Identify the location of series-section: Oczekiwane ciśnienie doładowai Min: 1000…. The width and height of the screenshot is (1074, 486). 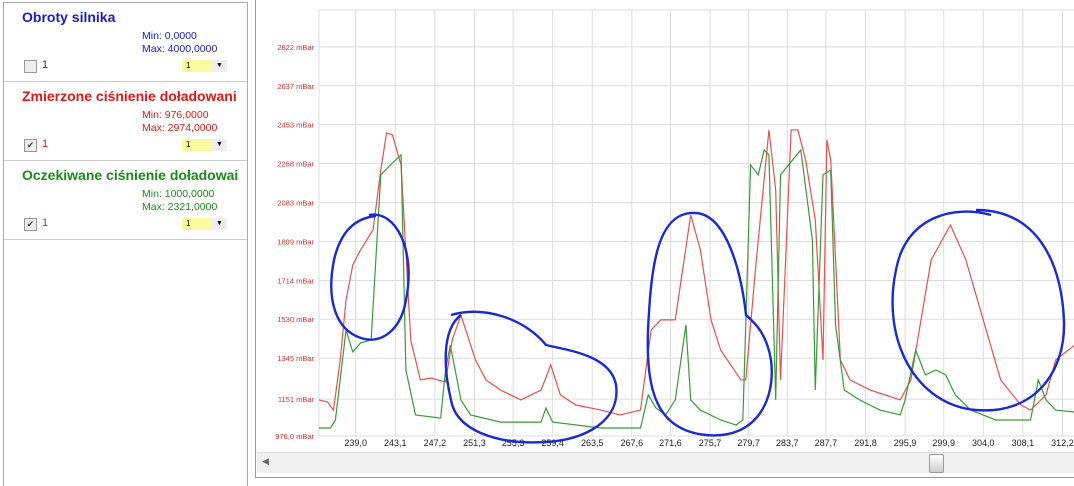
(125, 200).